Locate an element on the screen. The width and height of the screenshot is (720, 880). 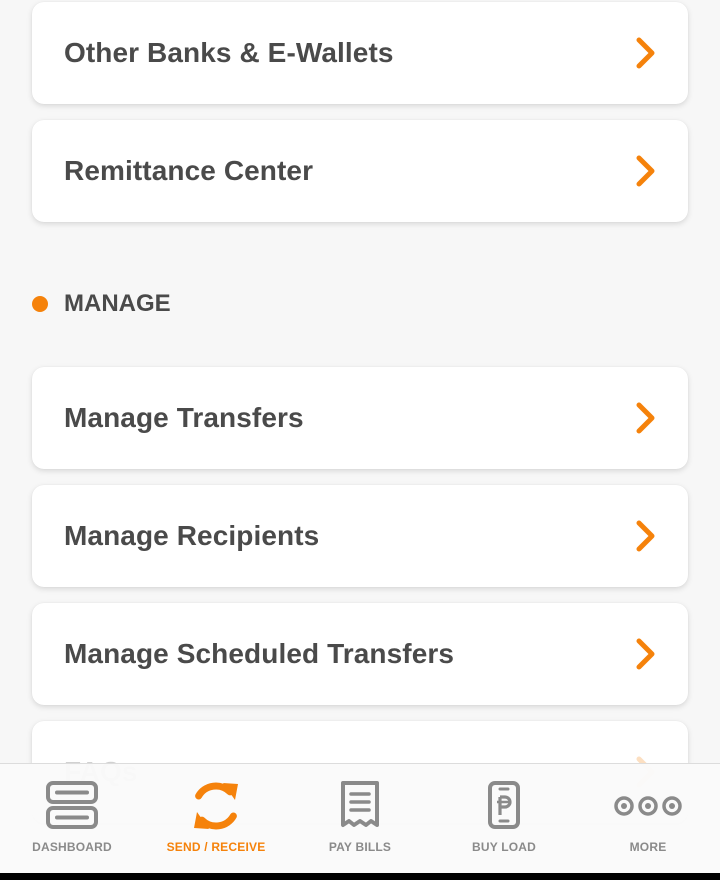
nav-dashboard: DASHBOARD is located at coordinates (72, 819).